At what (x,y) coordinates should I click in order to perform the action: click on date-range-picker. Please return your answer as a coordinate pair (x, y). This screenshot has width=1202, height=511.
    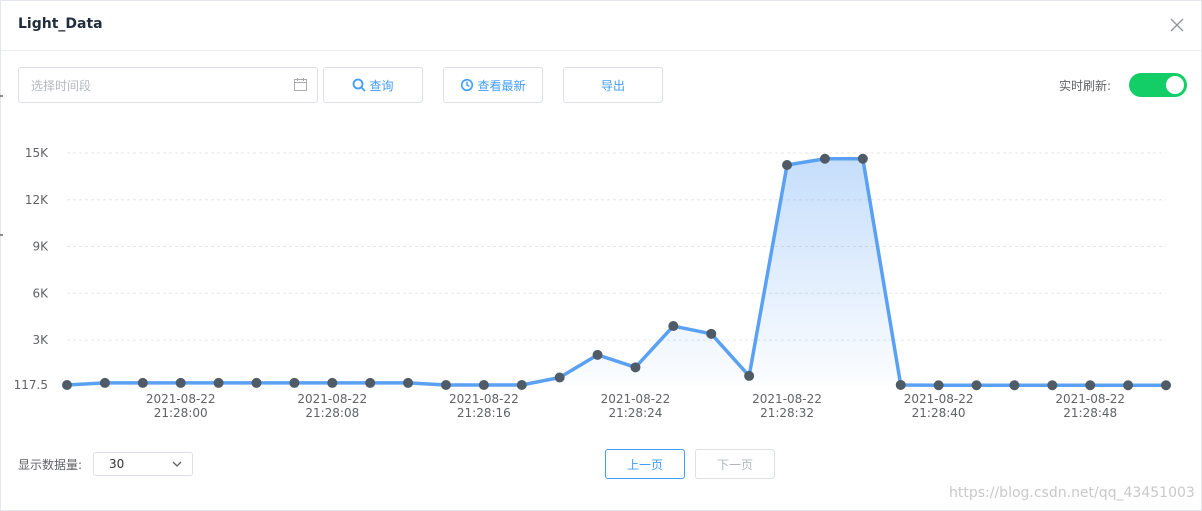
    Looking at the image, I should click on (168, 85).